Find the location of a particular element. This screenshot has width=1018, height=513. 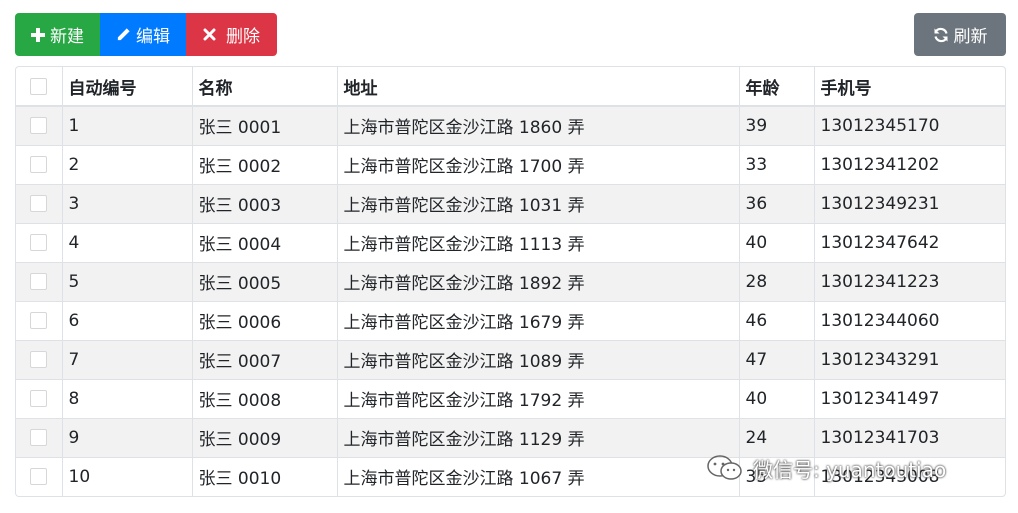

toolbar: 新建 编辑 删除 刷新 is located at coordinates (510, 34).